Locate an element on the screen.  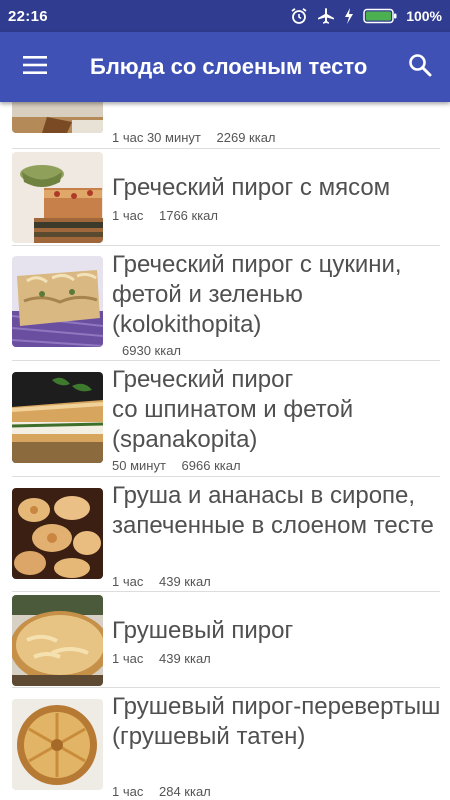
recipe-time: 1 час 30 минут is located at coordinates (156, 137).